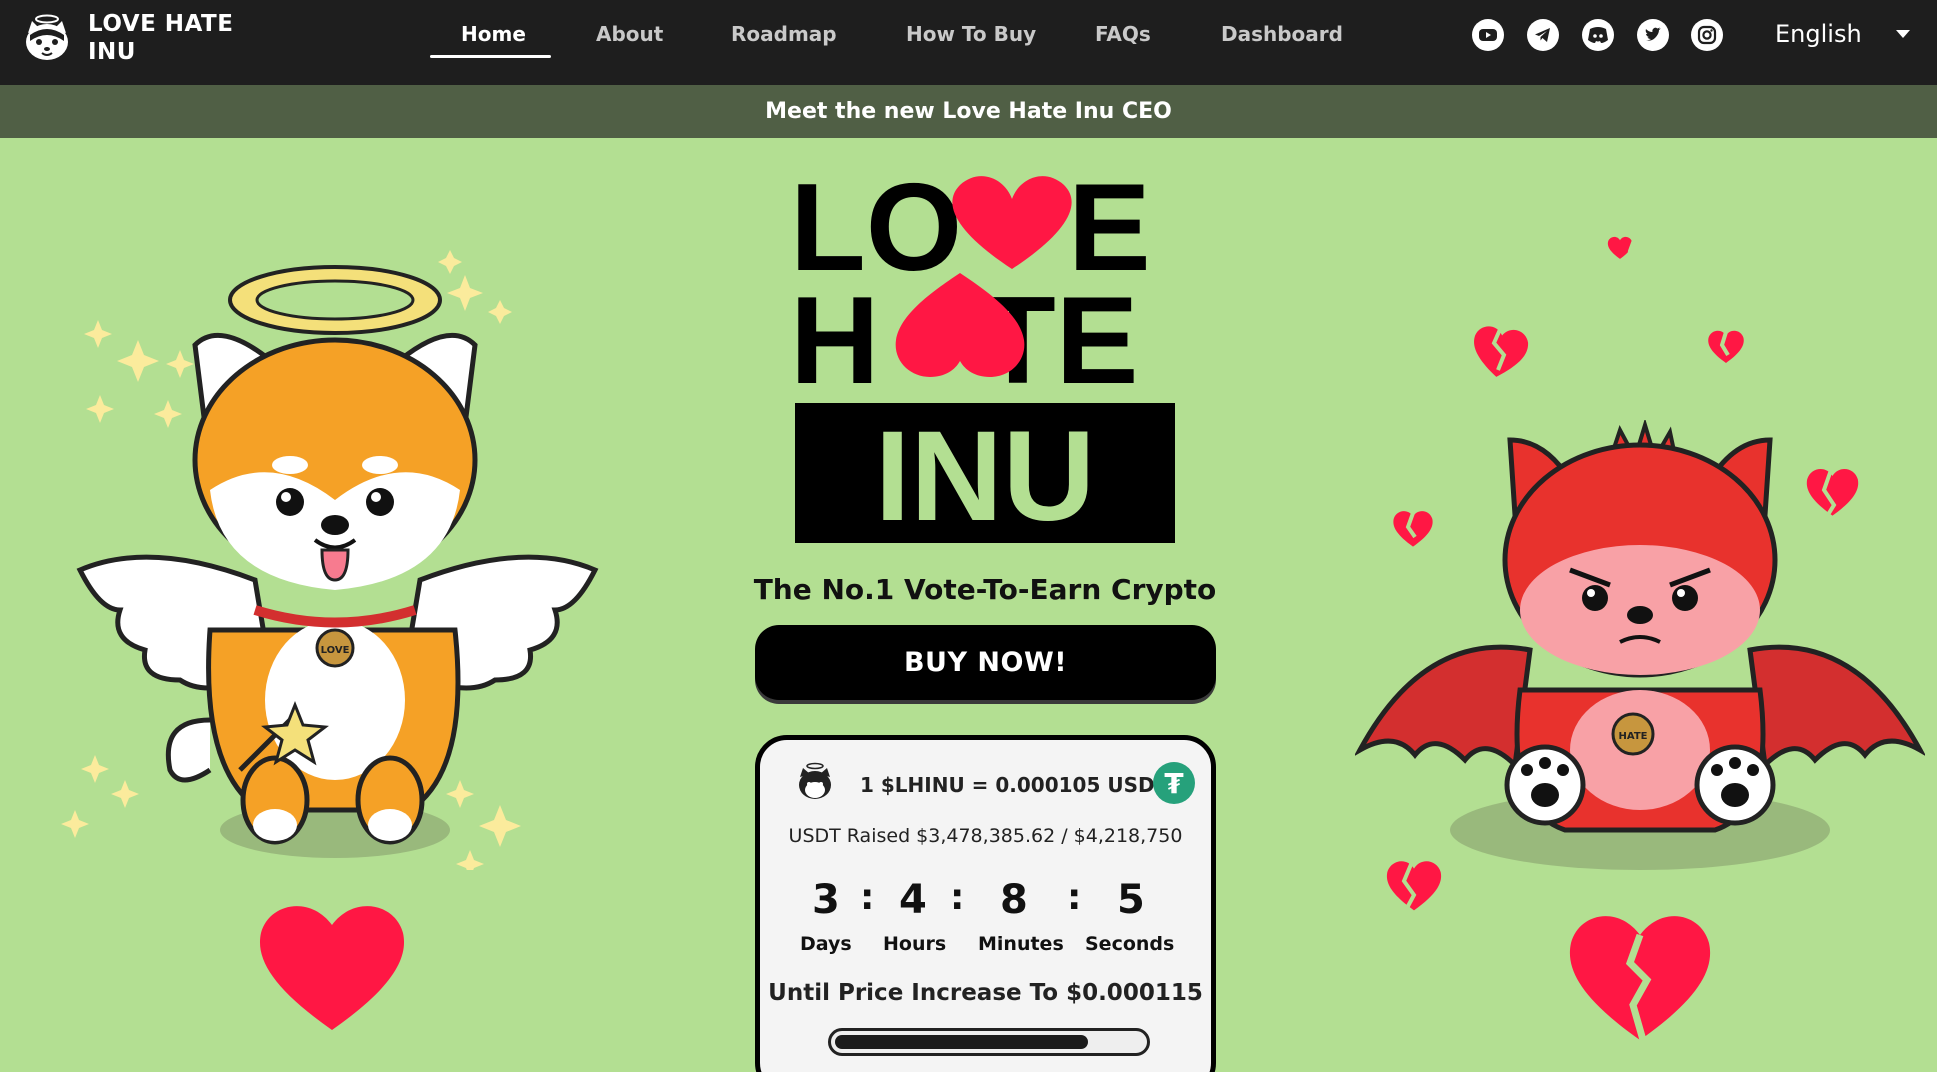 This screenshot has height=1072, width=1937. What do you see at coordinates (161, 38) in the screenshot?
I see `brand-name: LOVE HATE INU` at bounding box center [161, 38].